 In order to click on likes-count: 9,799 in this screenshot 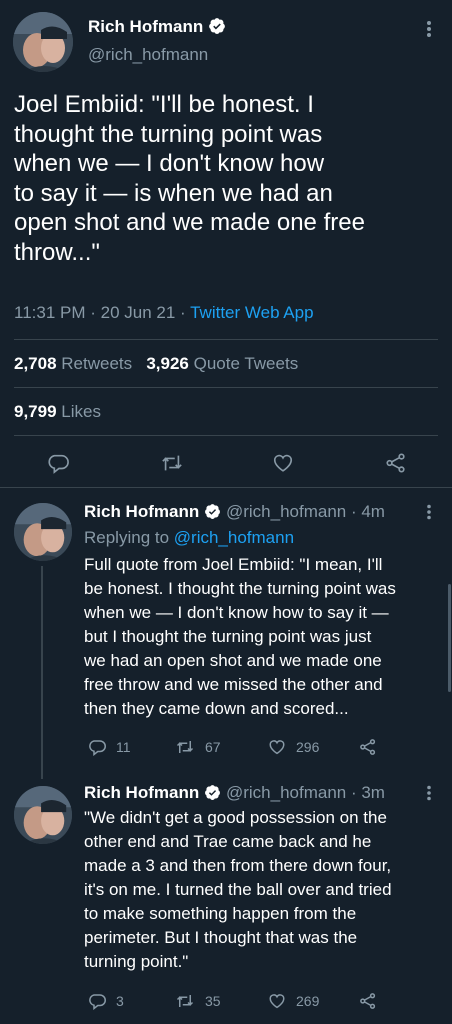, I will do `click(35, 411)`.